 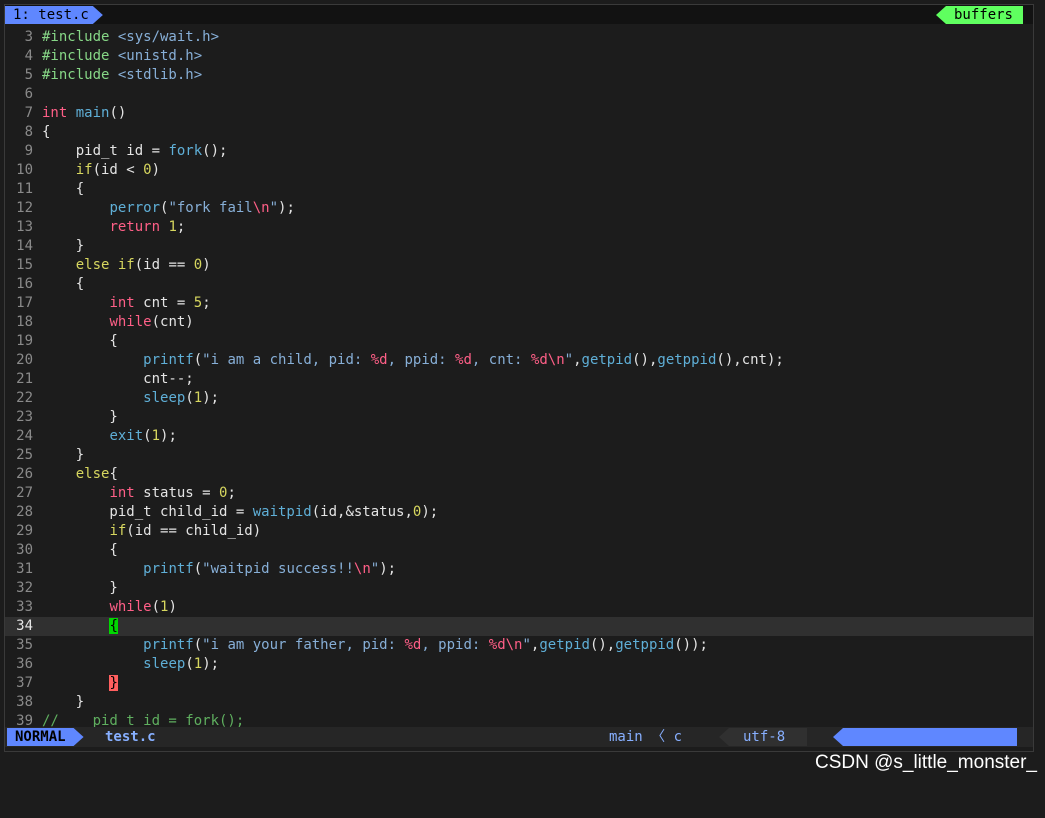 What do you see at coordinates (519, 417) in the screenshot?
I see `code-line: 23 }` at bounding box center [519, 417].